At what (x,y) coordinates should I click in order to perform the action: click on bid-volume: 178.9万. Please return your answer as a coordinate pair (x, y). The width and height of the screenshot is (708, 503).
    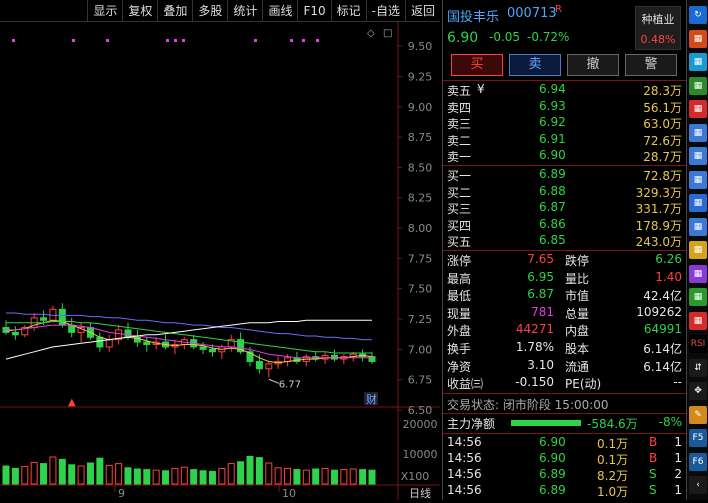
    Looking at the image, I should click on (658, 225).